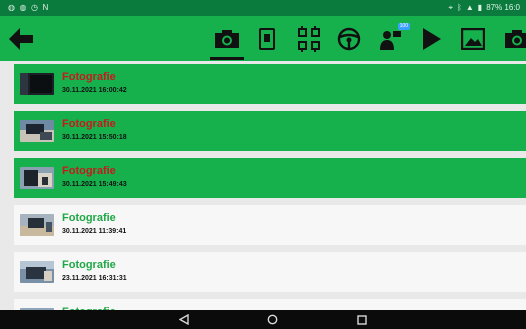 This screenshot has height=329, width=526. I want to click on tab-document, so click(267, 39).